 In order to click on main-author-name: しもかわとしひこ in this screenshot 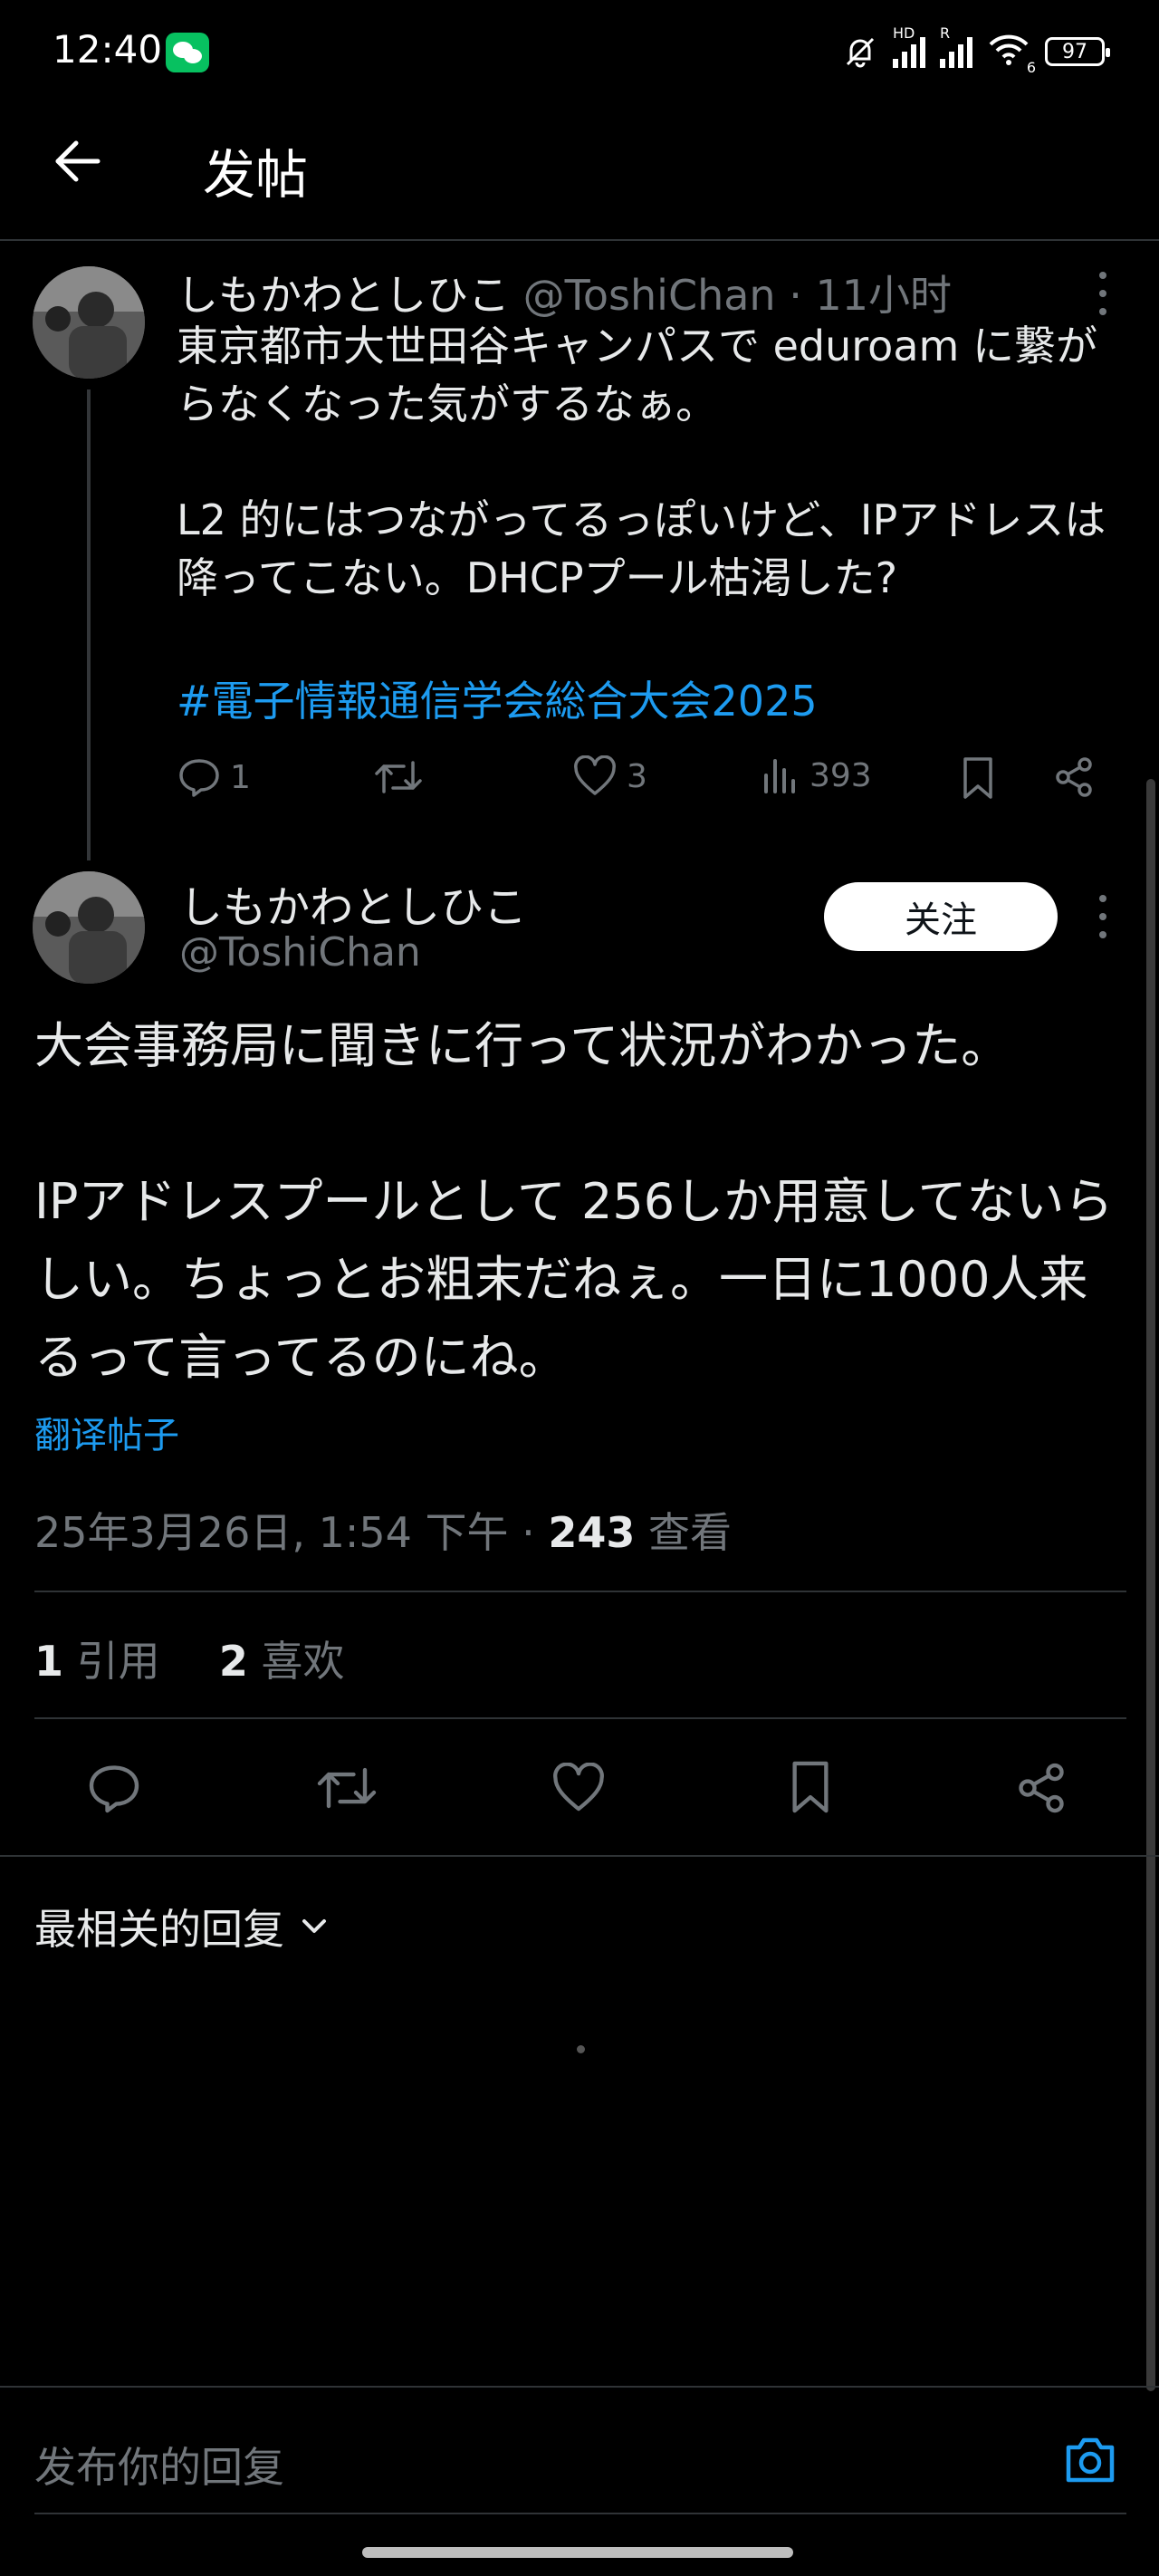, I will do `click(353, 903)`.